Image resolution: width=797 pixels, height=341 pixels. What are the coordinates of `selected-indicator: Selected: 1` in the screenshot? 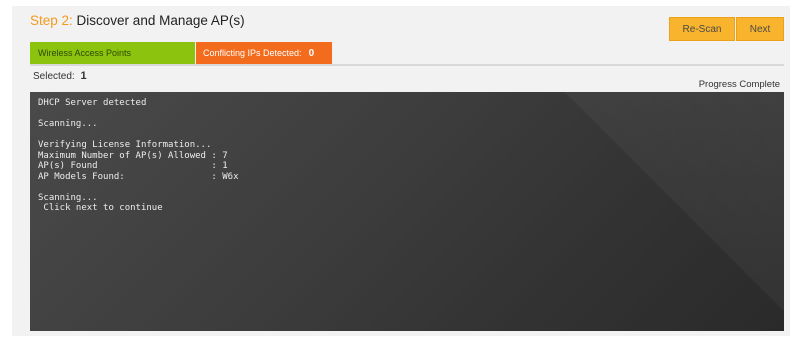 It's located at (60, 76).